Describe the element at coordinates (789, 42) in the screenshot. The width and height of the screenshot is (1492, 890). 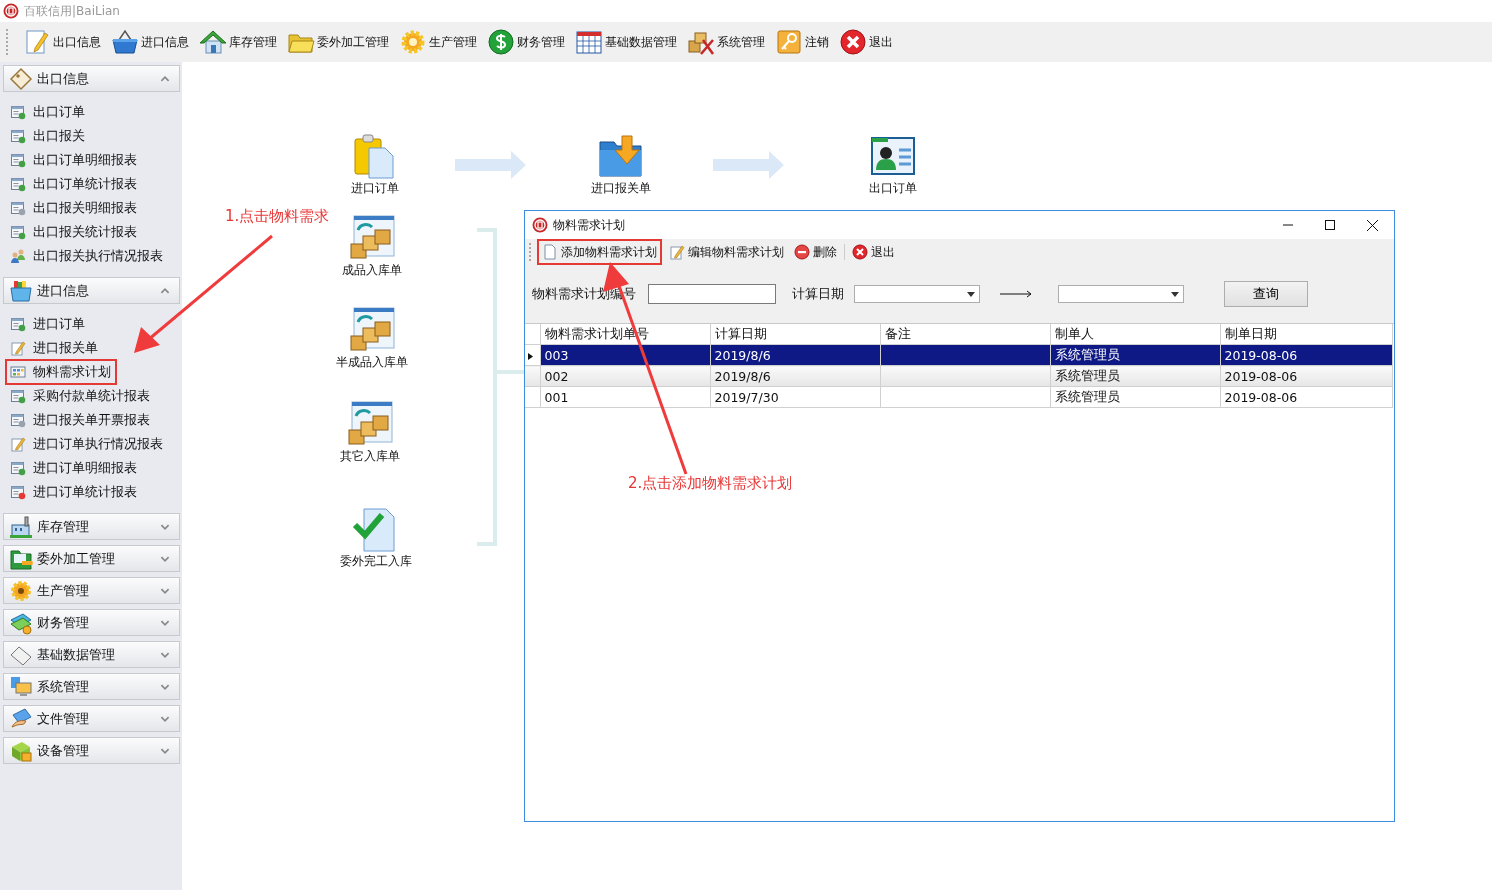
I see `key-icon` at that location.